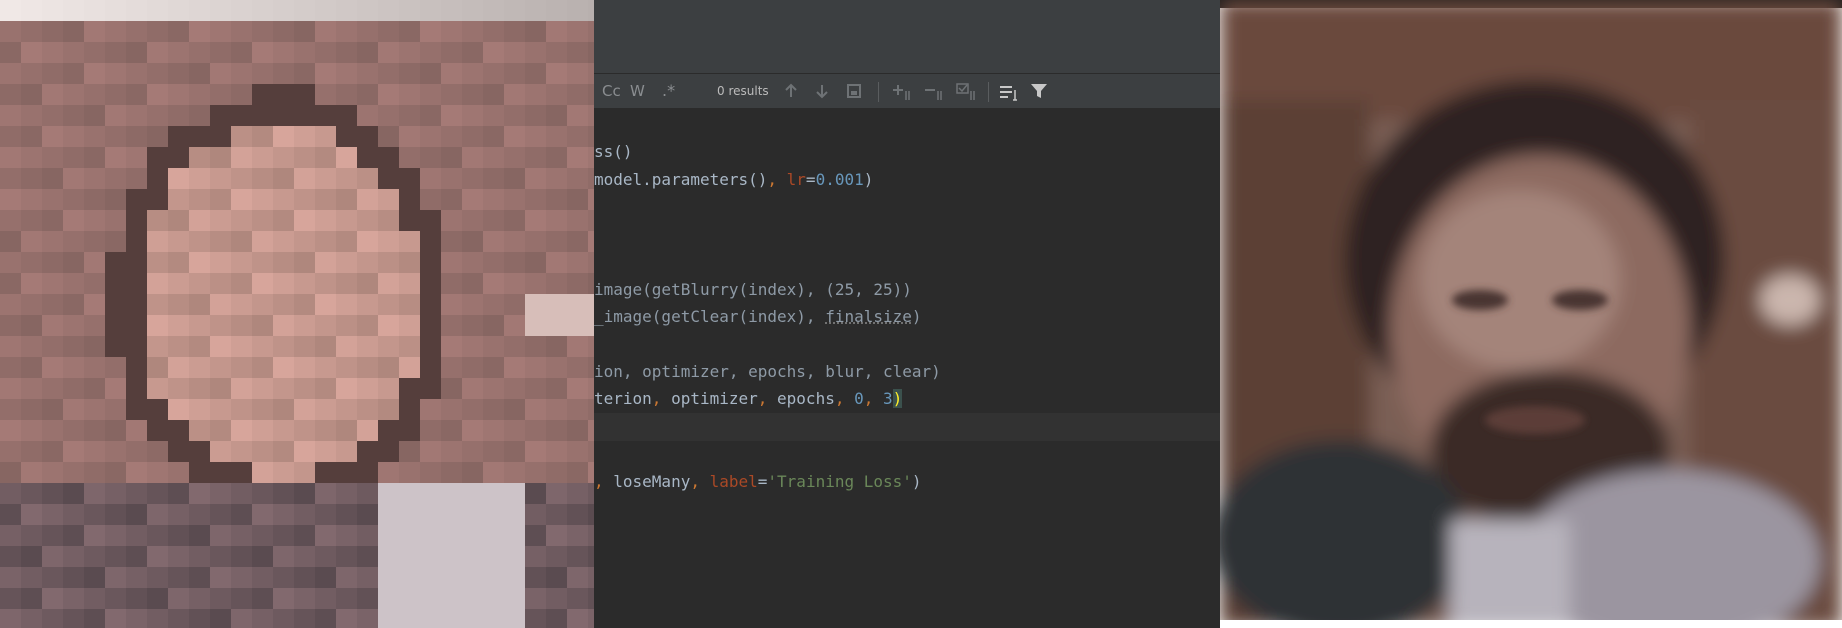 The height and width of the screenshot is (628, 1842). What do you see at coordinates (1008, 92) in the screenshot?
I see `filter-options-icon` at bounding box center [1008, 92].